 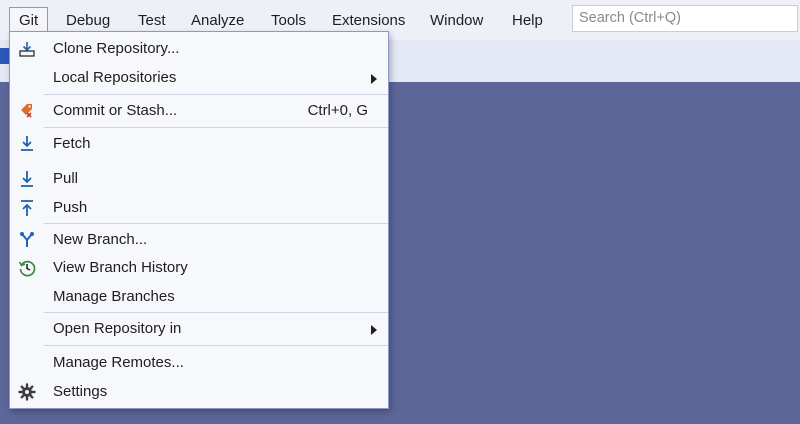 I want to click on menu-item-settings: Settings, so click(x=199, y=392).